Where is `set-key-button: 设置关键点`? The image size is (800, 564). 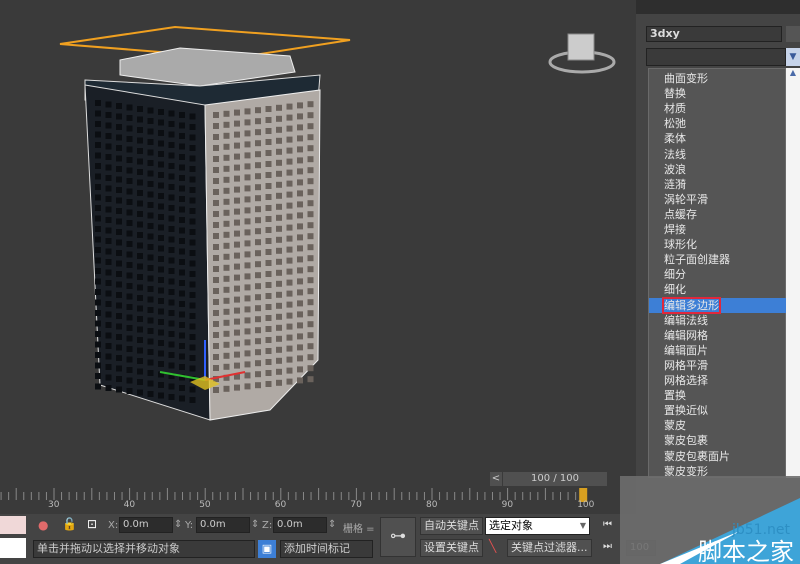 set-key-button: 设置关键点 is located at coordinates (451, 548).